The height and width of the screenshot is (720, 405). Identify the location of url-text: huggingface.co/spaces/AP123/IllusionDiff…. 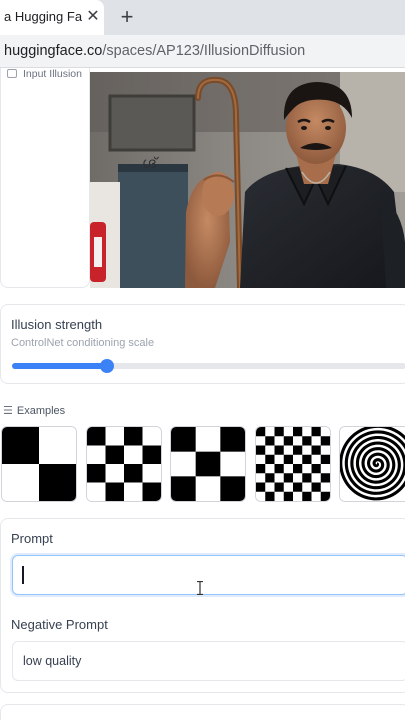
(154, 51).